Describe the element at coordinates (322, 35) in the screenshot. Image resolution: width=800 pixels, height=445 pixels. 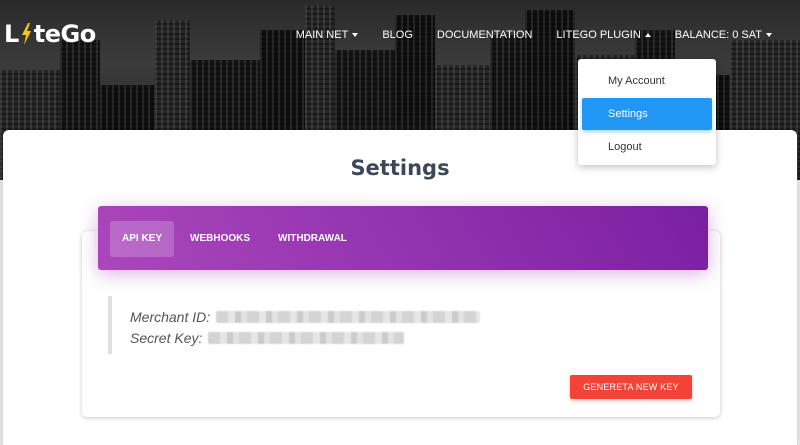
I see `nav-item-label: MAIN NET` at that location.